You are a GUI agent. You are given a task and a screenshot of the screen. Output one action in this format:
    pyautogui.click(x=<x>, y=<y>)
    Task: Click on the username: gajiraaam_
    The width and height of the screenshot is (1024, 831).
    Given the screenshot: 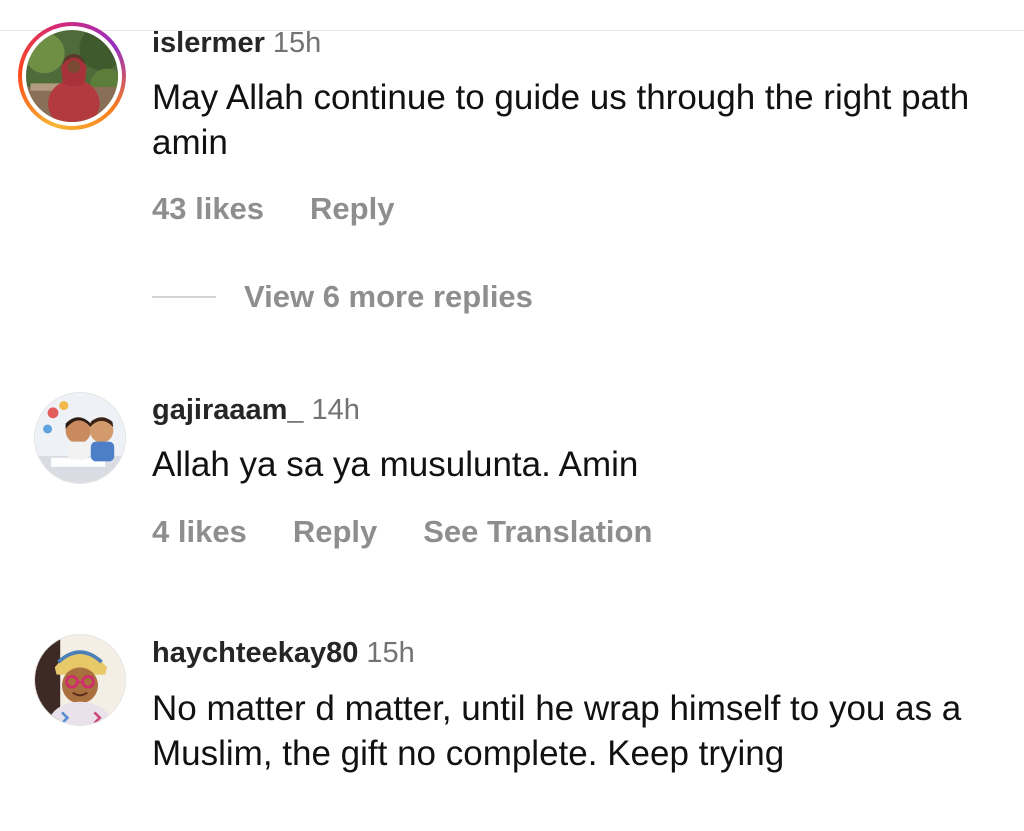 What is the action you would take?
    pyautogui.click(x=228, y=410)
    